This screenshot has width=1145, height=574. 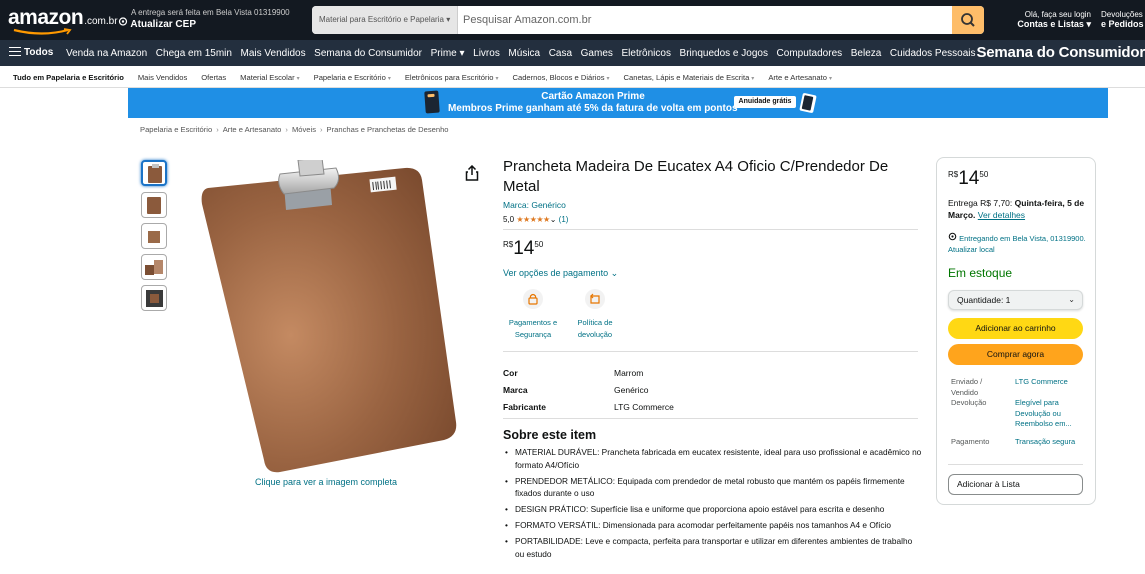 I want to click on nav-item: Eletrônicos, so click(x=645, y=53).